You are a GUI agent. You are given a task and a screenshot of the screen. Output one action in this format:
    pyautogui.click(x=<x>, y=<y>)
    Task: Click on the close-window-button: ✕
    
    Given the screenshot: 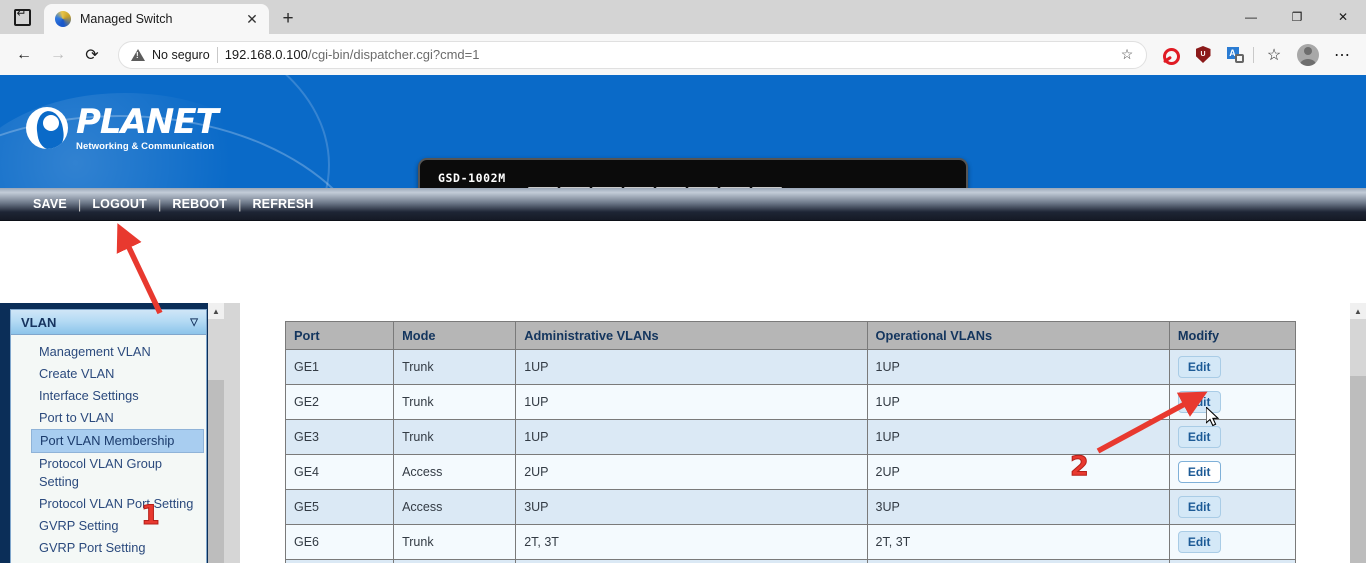 What is the action you would take?
    pyautogui.click(x=1343, y=17)
    